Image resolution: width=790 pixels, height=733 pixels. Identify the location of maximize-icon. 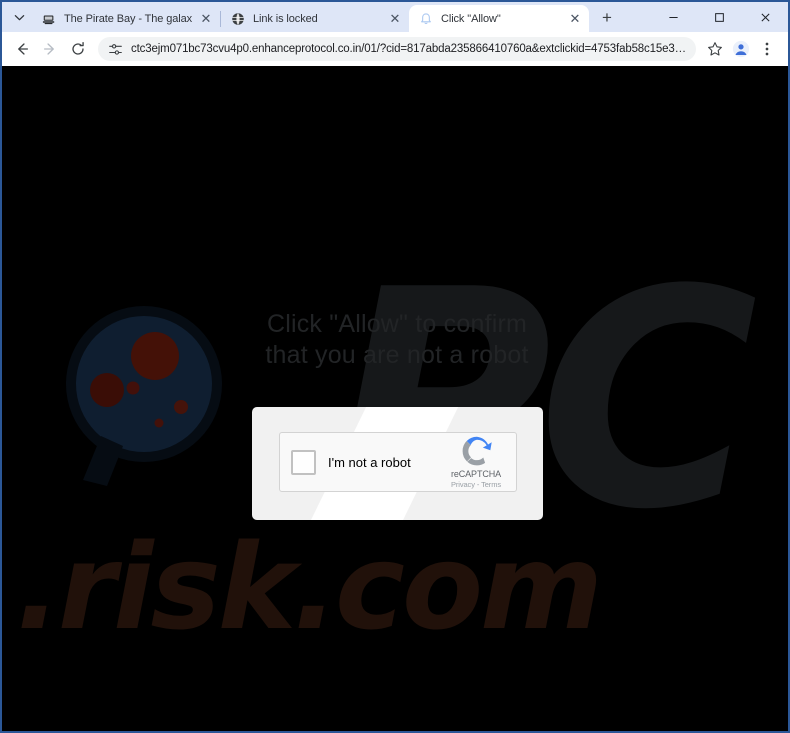
(719, 17).